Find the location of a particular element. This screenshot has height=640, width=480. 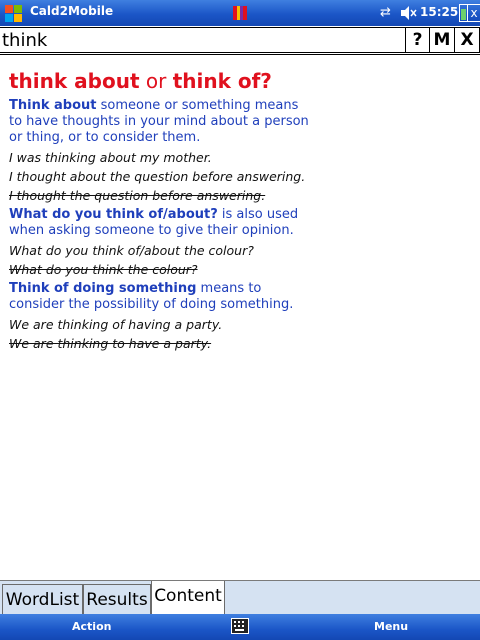

heading-part: think of? is located at coordinates (222, 81).